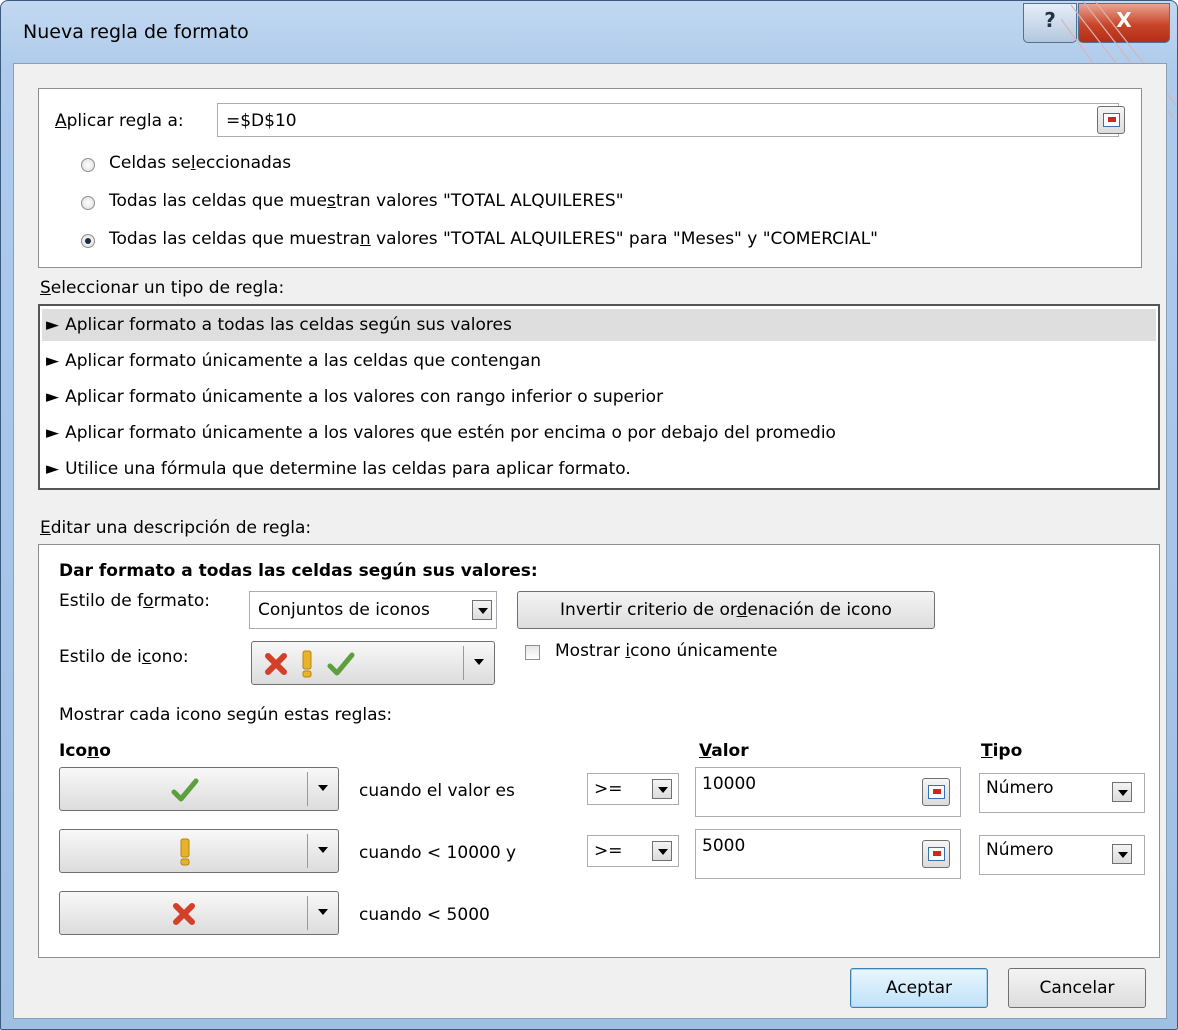 The height and width of the screenshot is (1030, 1178). Describe the element at coordinates (828, 854) in the screenshot. I see `value-input-row-2: 5000` at that location.